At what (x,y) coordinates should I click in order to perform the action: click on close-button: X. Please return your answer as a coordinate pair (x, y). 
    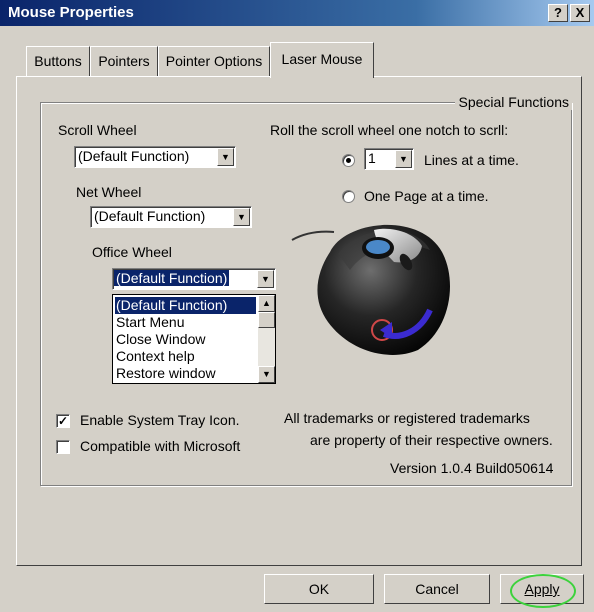
    Looking at the image, I should click on (580, 13).